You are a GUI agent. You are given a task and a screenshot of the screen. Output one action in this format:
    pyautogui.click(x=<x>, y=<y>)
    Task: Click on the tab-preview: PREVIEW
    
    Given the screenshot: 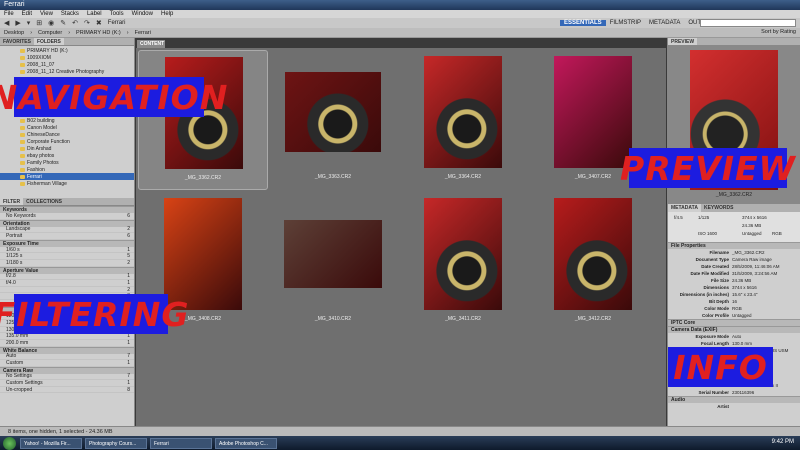 What is the action you would take?
    pyautogui.click(x=683, y=41)
    